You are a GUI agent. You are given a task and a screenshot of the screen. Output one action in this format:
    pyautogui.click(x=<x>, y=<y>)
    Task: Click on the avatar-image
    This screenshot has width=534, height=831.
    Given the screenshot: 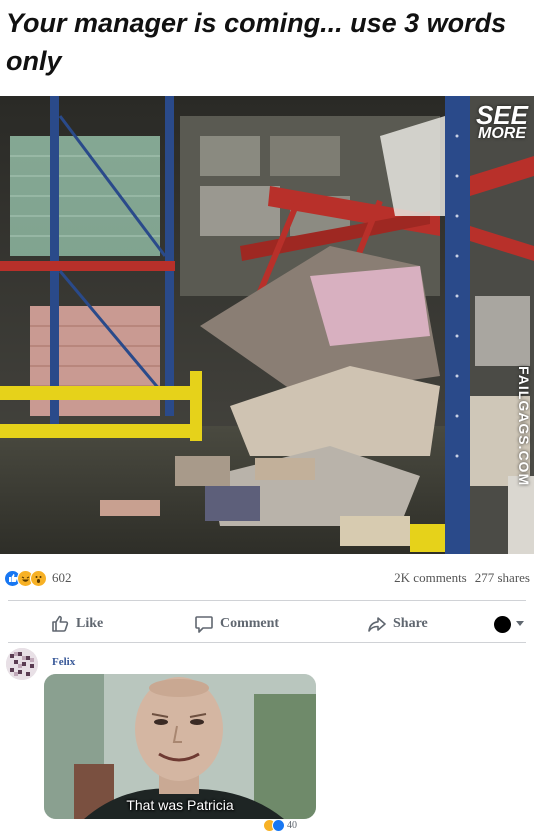 What is the action you would take?
    pyautogui.click(x=22, y=664)
    